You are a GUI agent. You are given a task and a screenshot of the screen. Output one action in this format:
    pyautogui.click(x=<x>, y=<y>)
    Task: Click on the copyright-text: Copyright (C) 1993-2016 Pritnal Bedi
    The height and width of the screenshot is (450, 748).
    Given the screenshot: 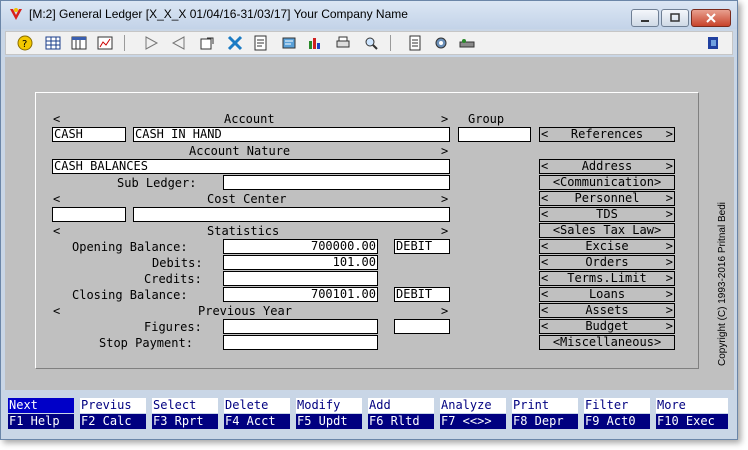 What is the action you would take?
    pyautogui.click(x=722, y=284)
    